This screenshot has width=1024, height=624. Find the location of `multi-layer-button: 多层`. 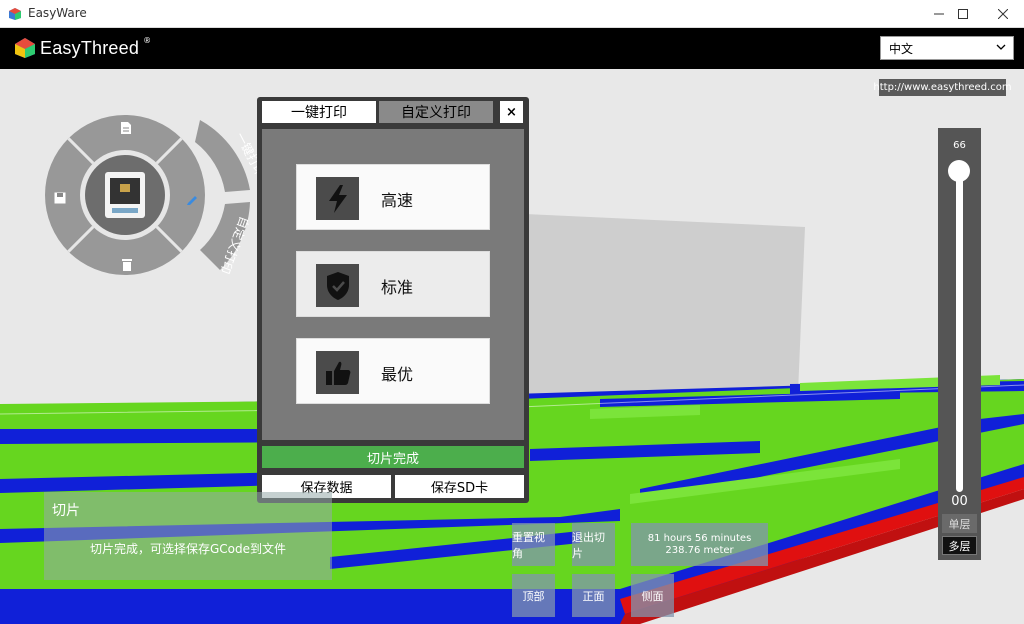

multi-layer-button: 多层 is located at coordinates (959, 545).